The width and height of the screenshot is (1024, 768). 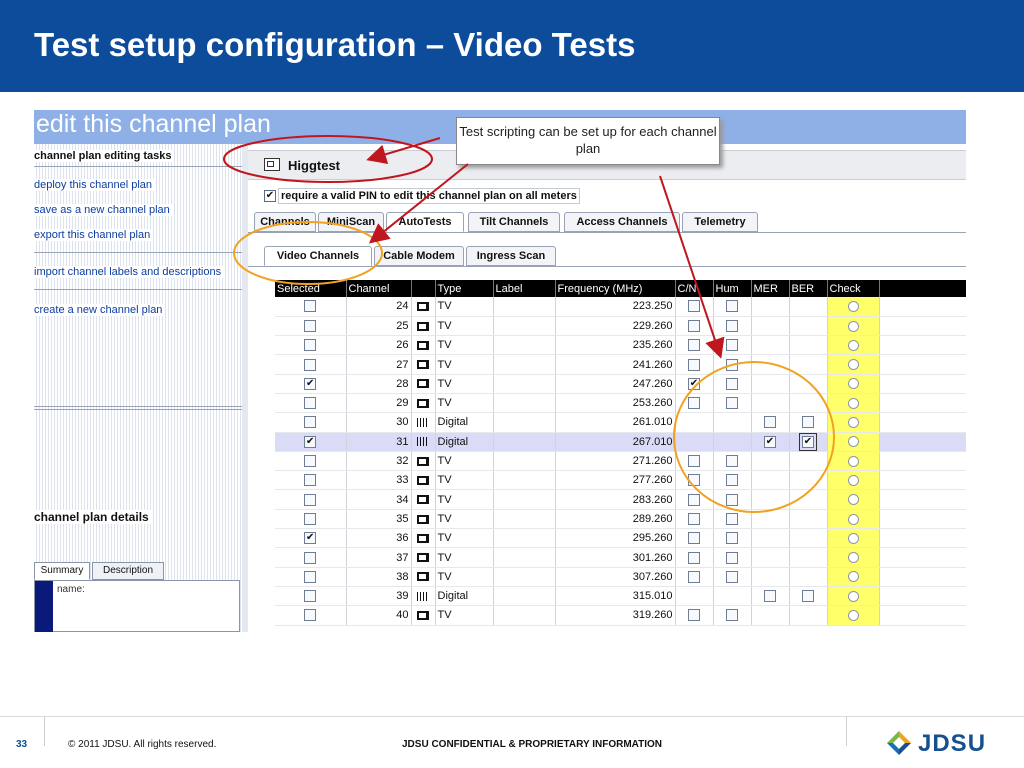 What do you see at coordinates (620, 615) in the screenshot?
I see `table-row: 40 TV 319.260` at bounding box center [620, 615].